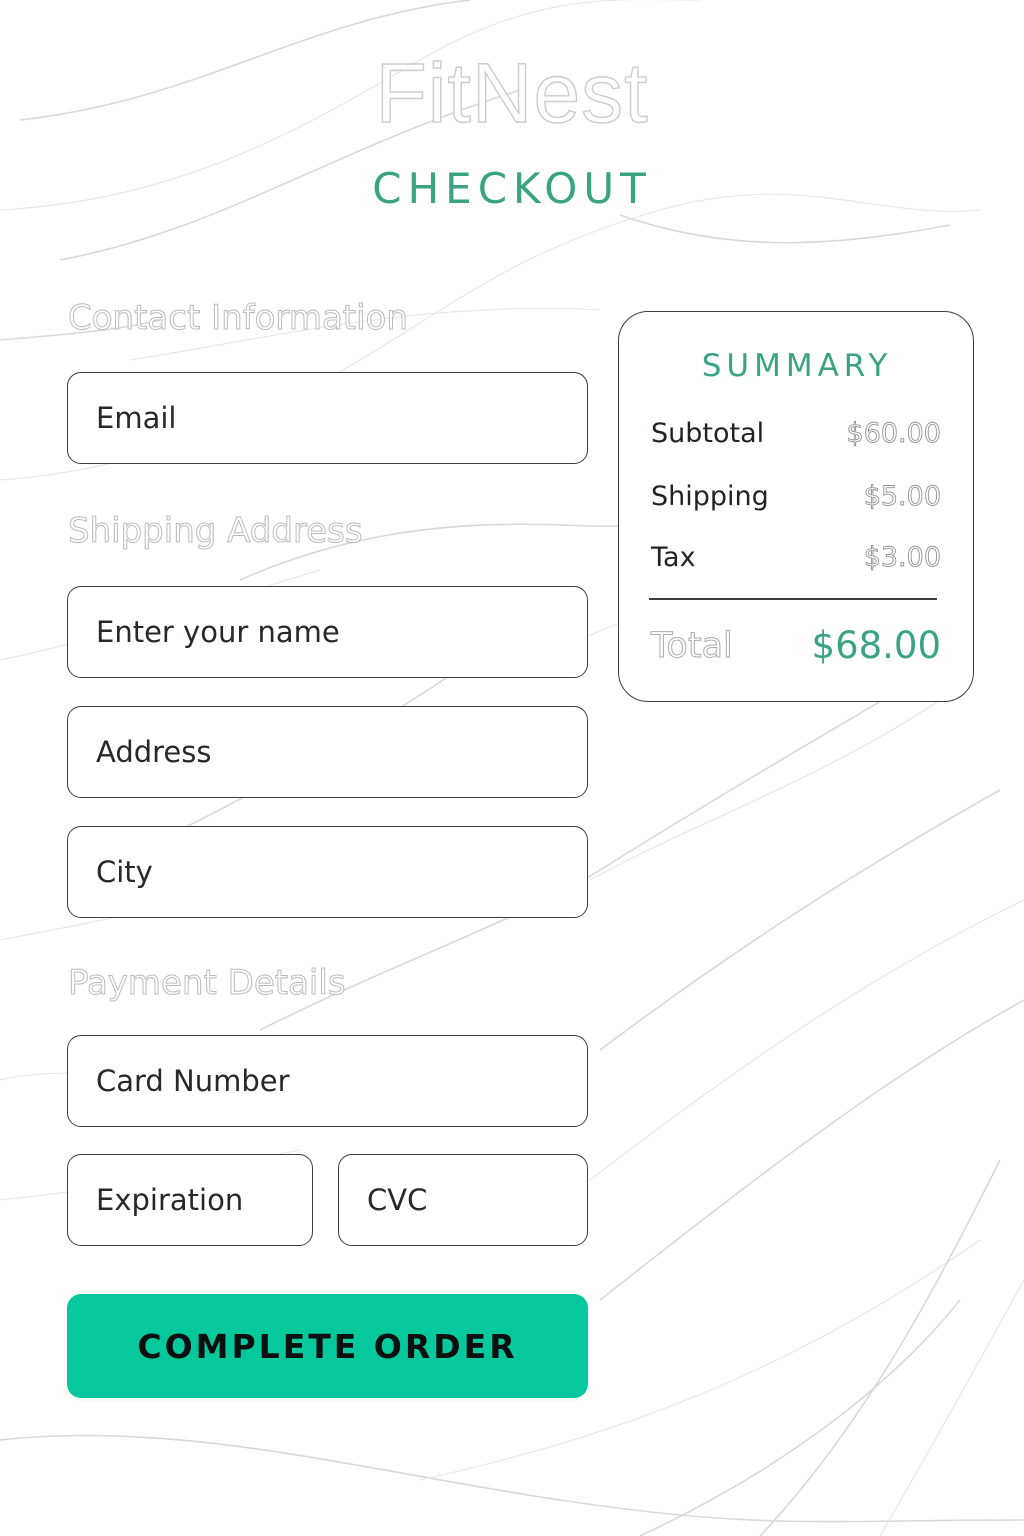 The height and width of the screenshot is (1536, 1024). Describe the element at coordinates (692, 646) in the screenshot. I see `summary-total-label: Total` at that location.